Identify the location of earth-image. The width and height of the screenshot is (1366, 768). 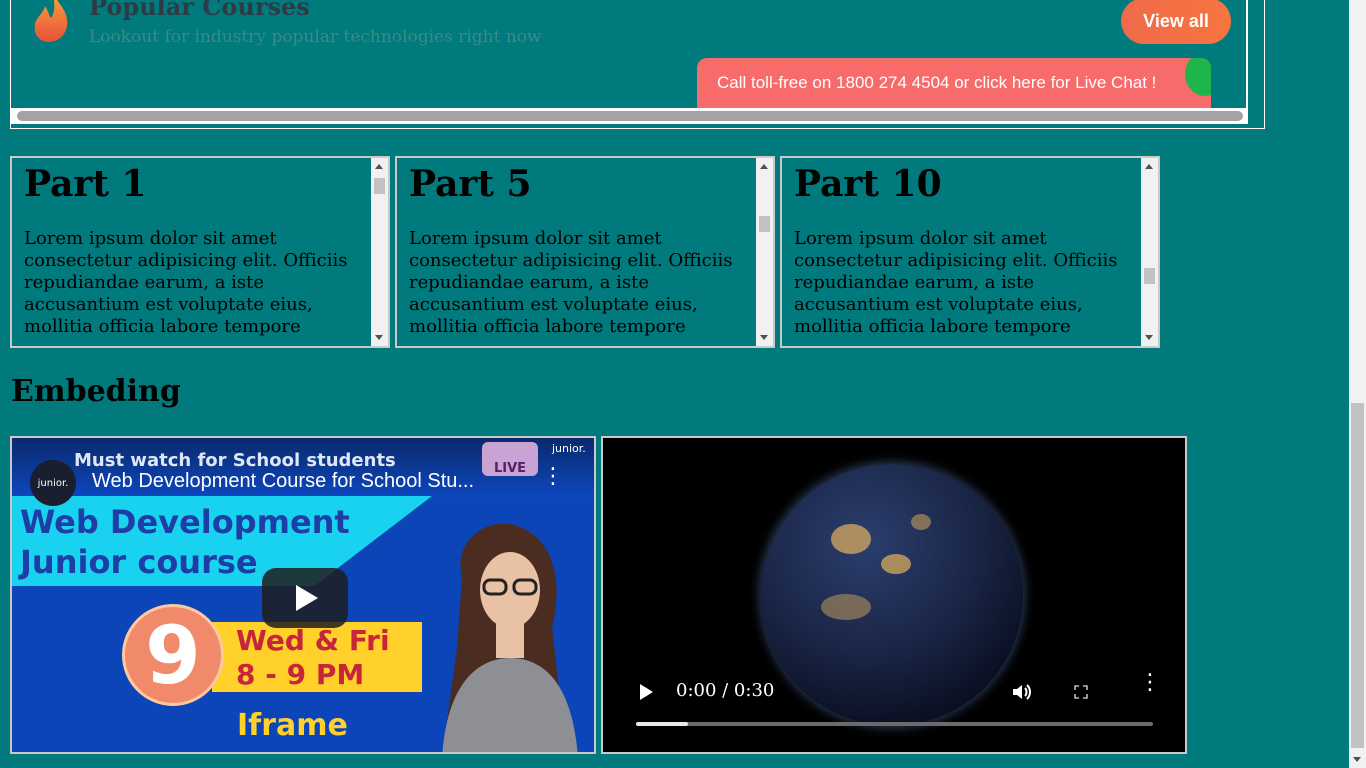
(892, 595).